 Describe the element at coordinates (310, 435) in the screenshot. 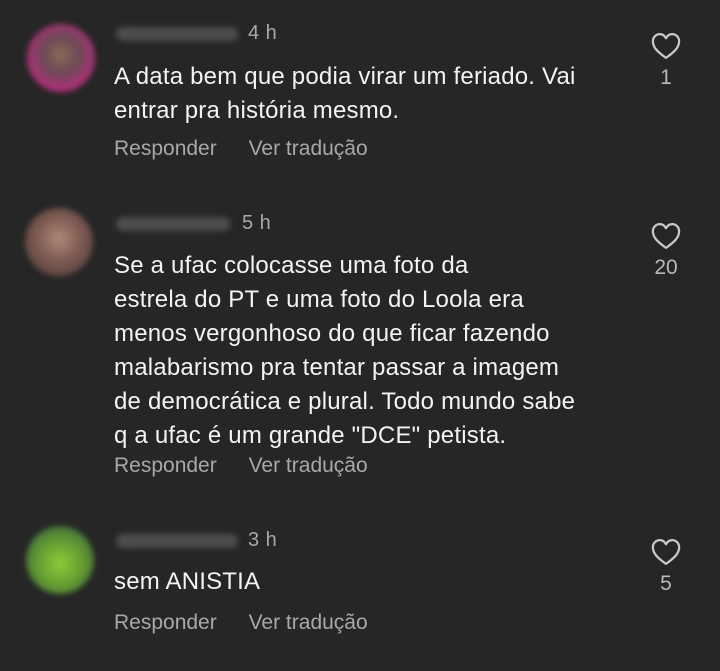

I see `comment-text-line: q a ufac é um grande "DCE" petista.` at that location.